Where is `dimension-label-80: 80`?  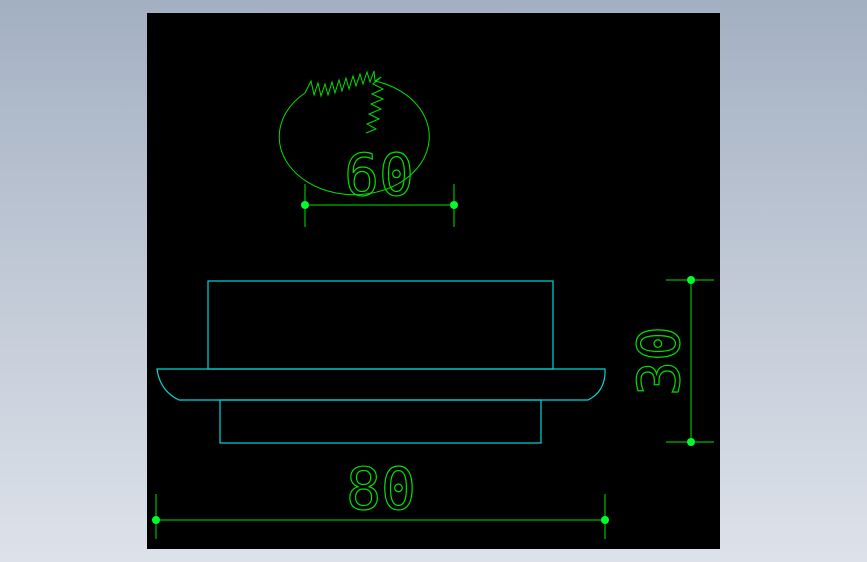
dimension-label-80: 80 is located at coordinates (381, 489).